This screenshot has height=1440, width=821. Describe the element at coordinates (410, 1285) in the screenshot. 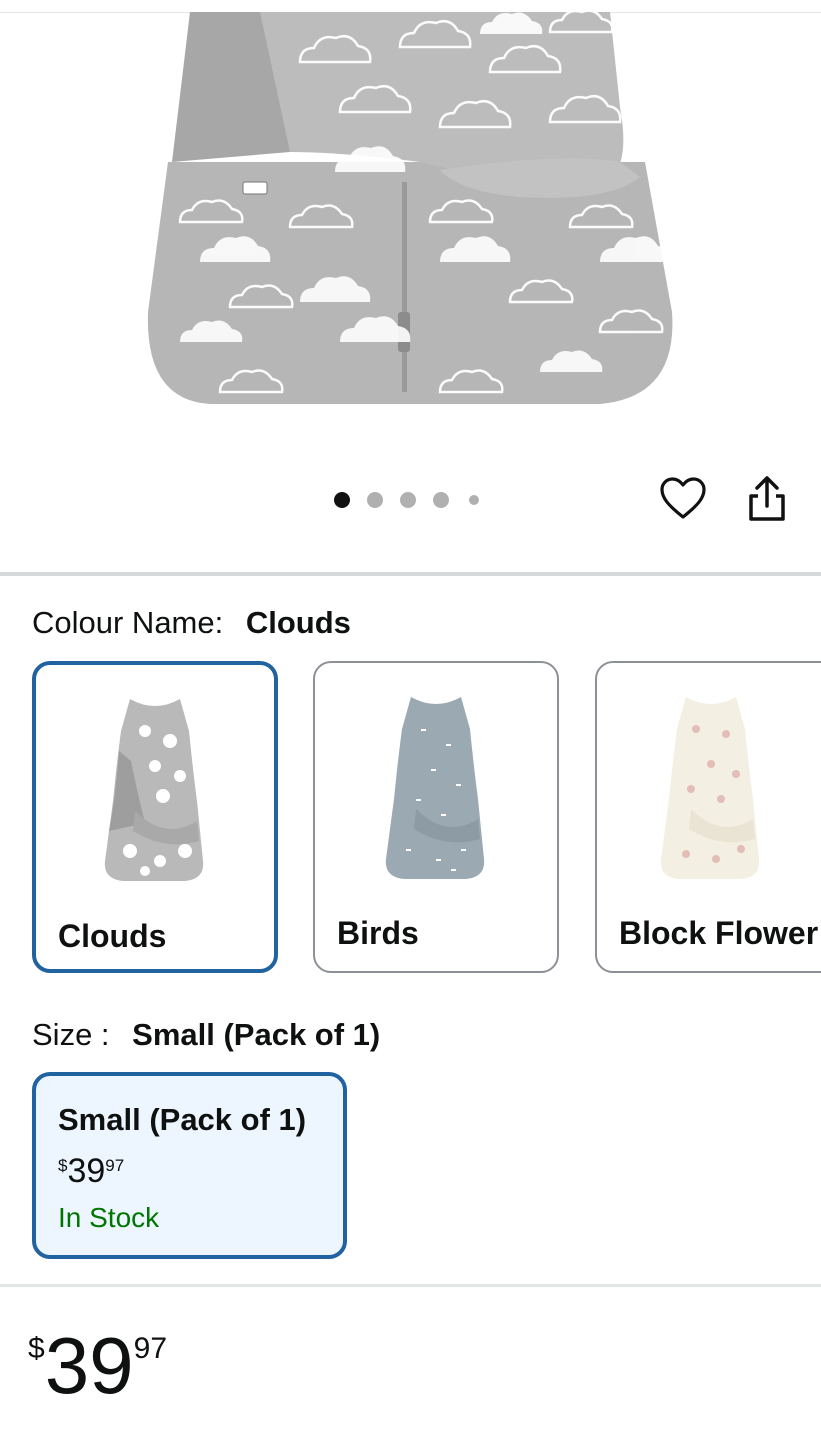

I see `price-divider` at that location.